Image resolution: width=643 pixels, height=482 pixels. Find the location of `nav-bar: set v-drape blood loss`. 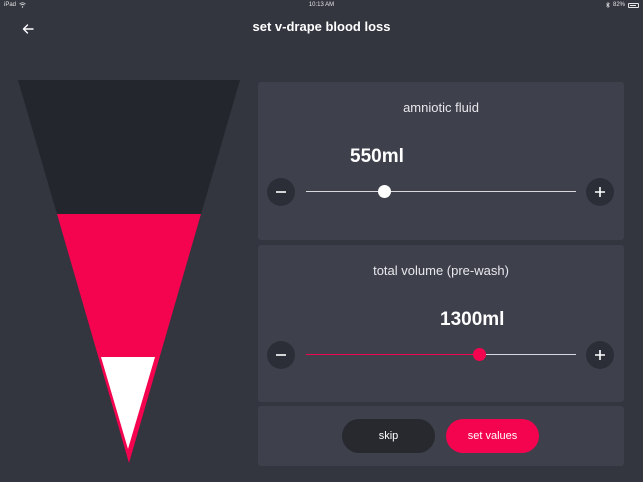

nav-bar: set v-drape blood loss is located at coordinates (321, 28).